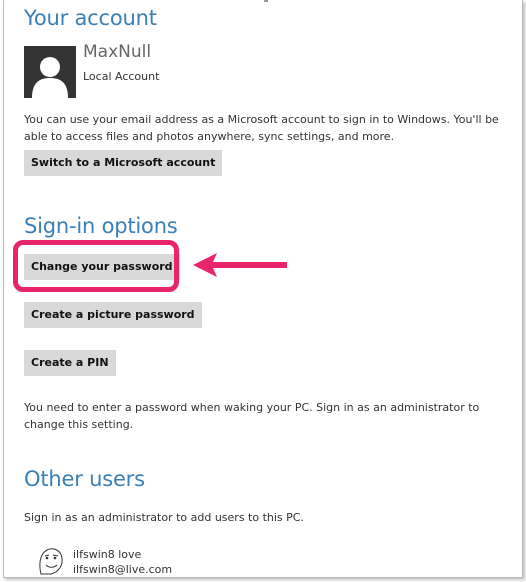 The height and width of the screenshot is (582, 526). I want to click on arrow-left-icon, so click(240, 265).